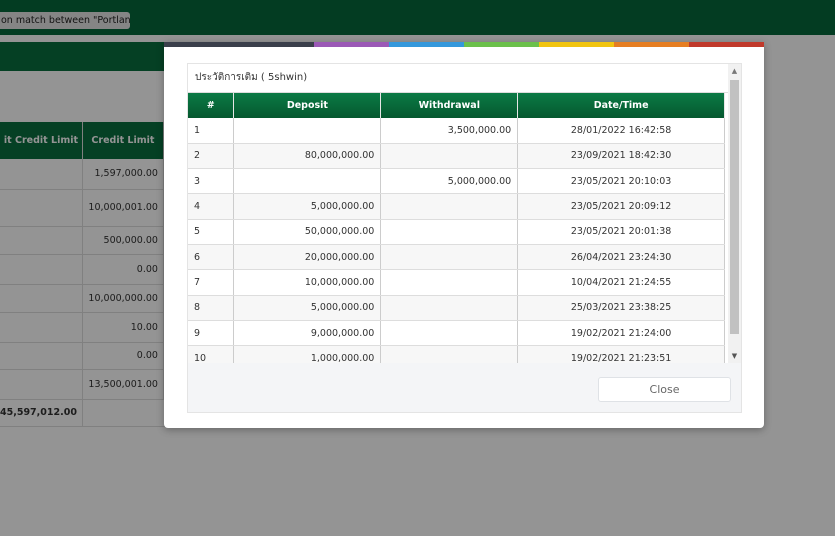 The height and width of the screenshot is (536, 835). What do you see at coordinates (621, 257) in the screenshot?
I see `datetime-cell: 26/04/2021 23:24:30` at bounding box center [621, 257].